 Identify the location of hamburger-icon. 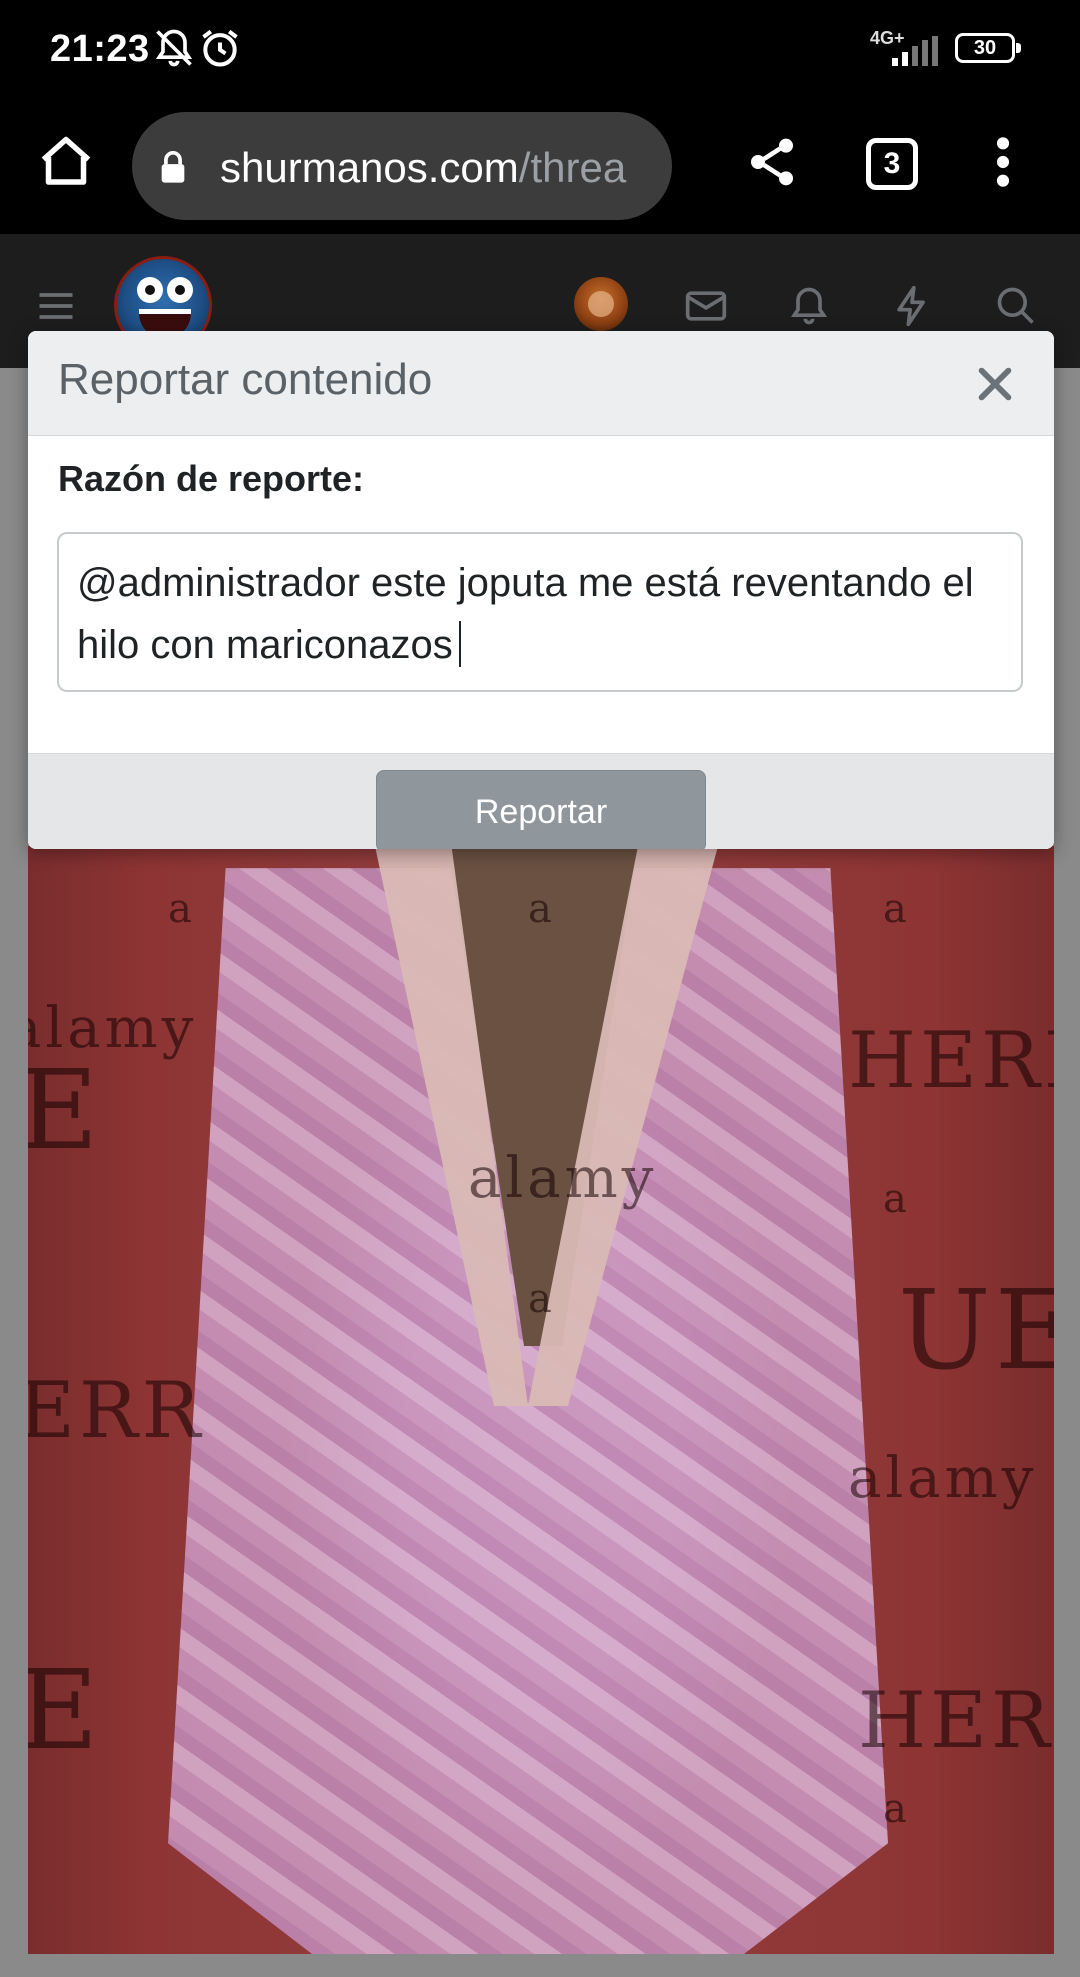
(56, 306).